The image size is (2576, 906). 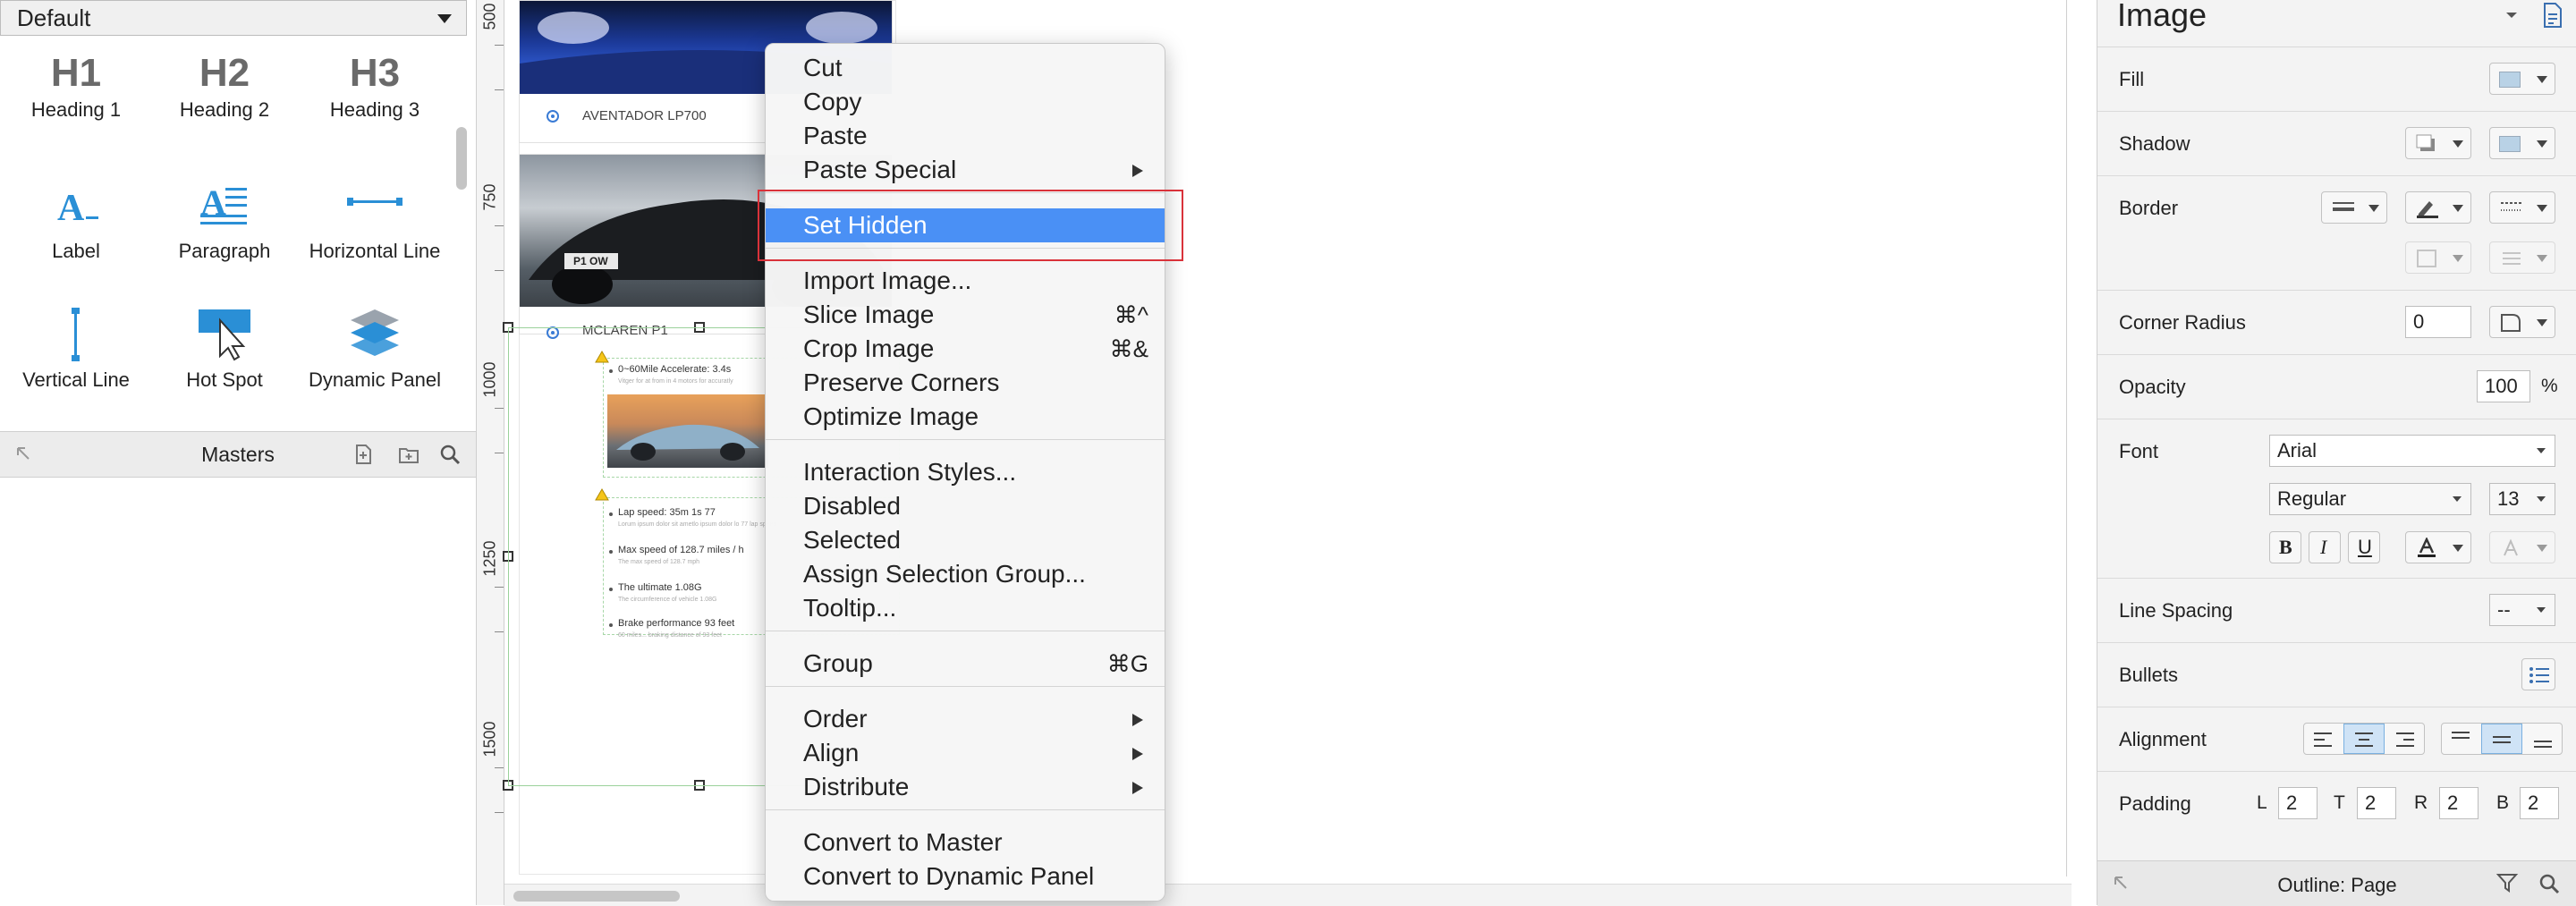 I want to click on paragraph-icon: A, so click(x=224, y=208).